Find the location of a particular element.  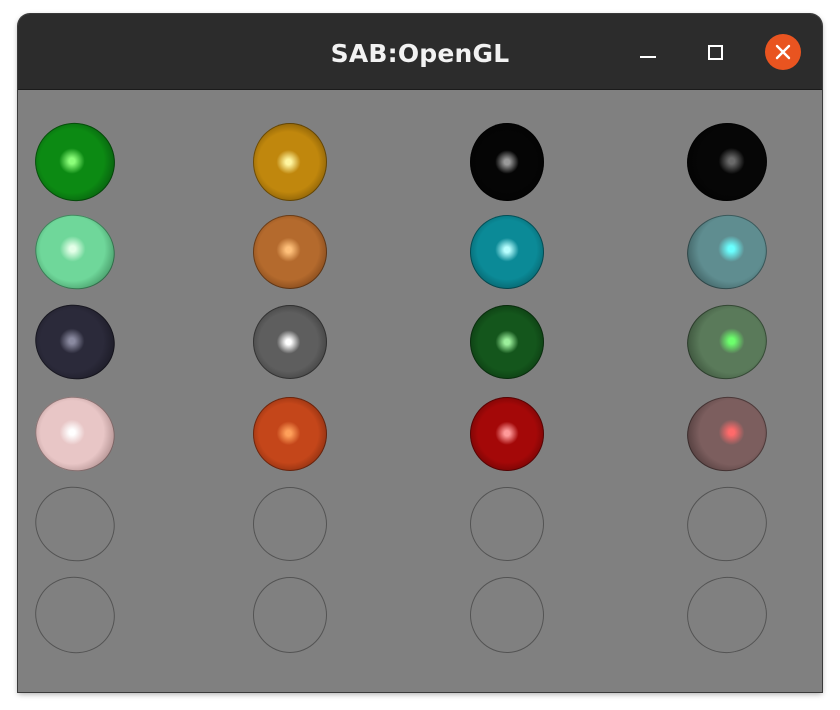

sphere-r2-c0 is located at coordinates (75, 342).